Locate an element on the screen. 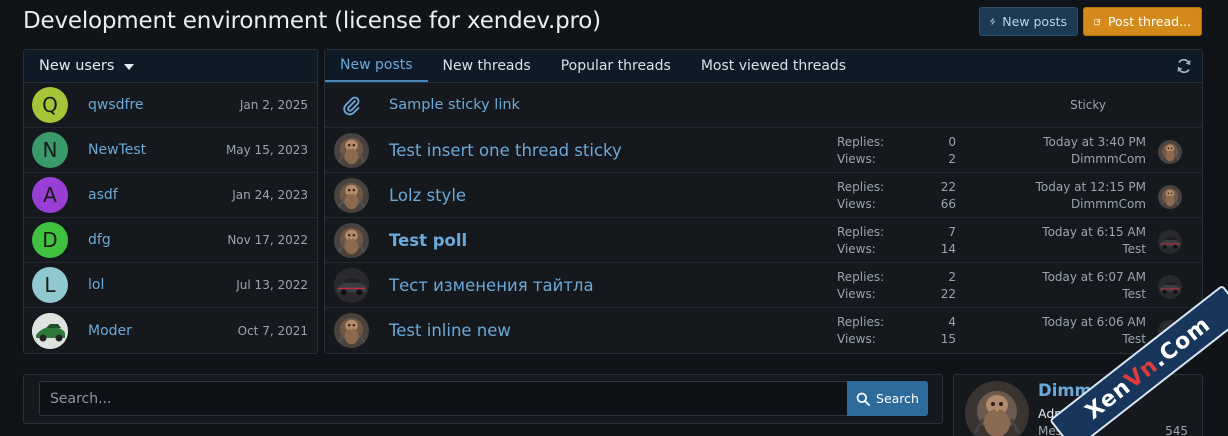  user-name: dfg is located at coordinates (99, 240).